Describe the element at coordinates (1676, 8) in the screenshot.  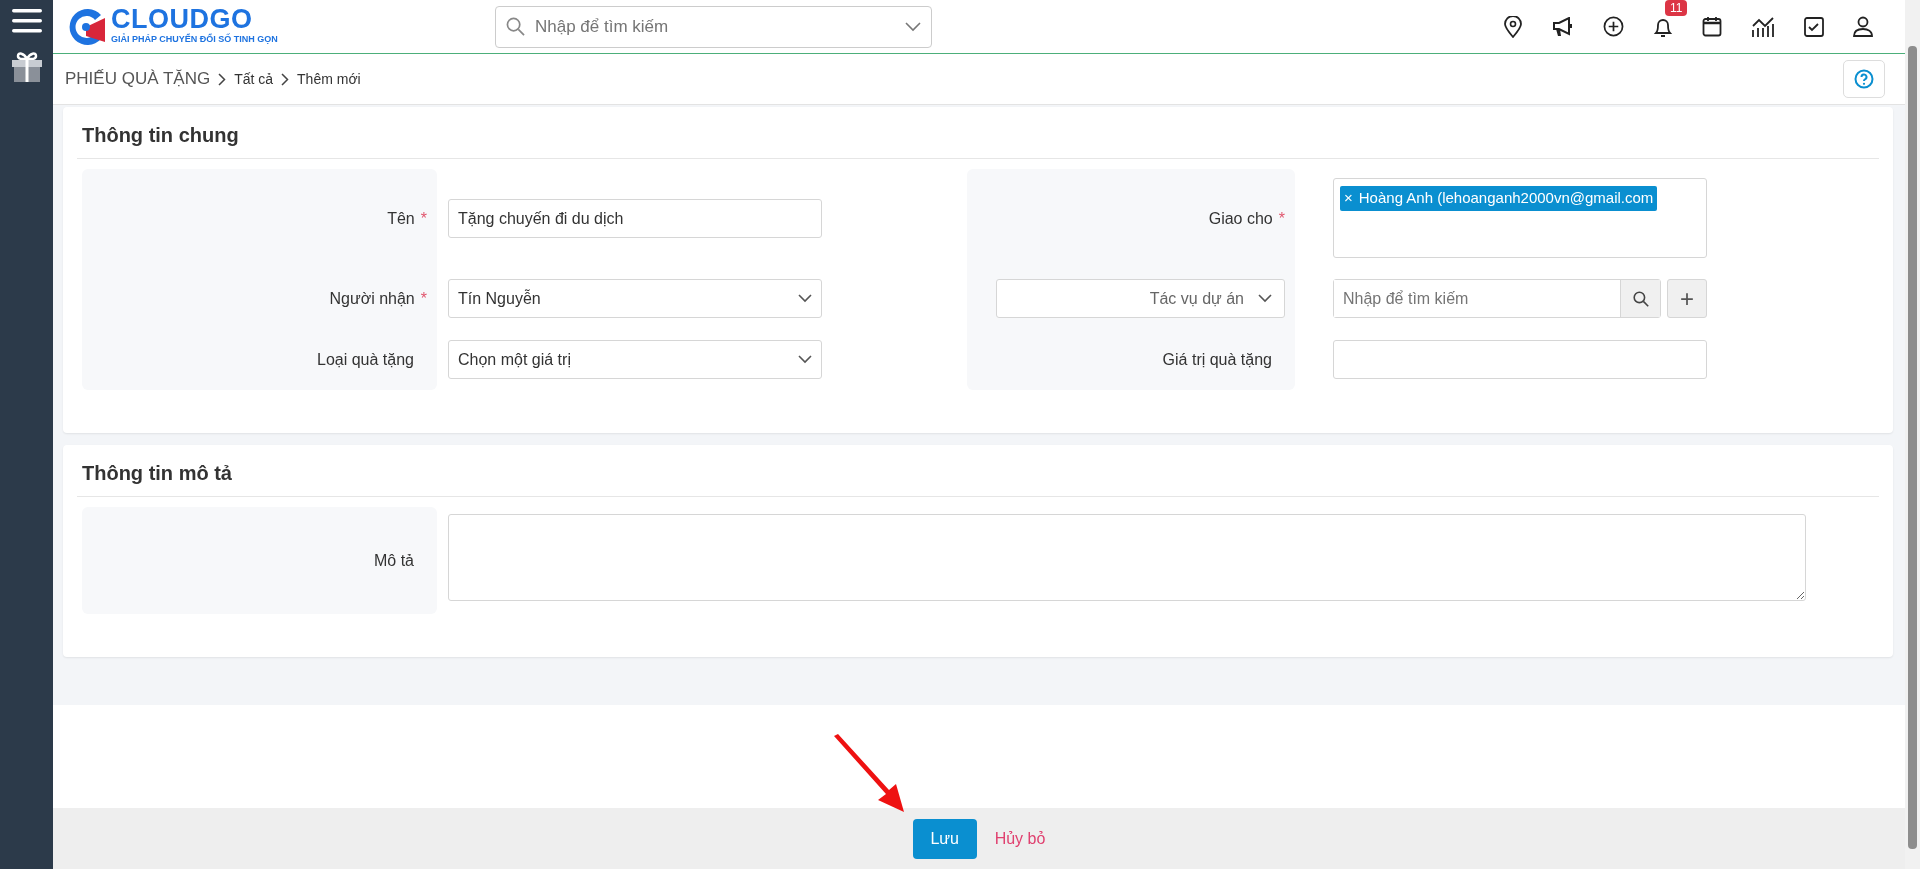
I see `notification-badge: 11` at that location.